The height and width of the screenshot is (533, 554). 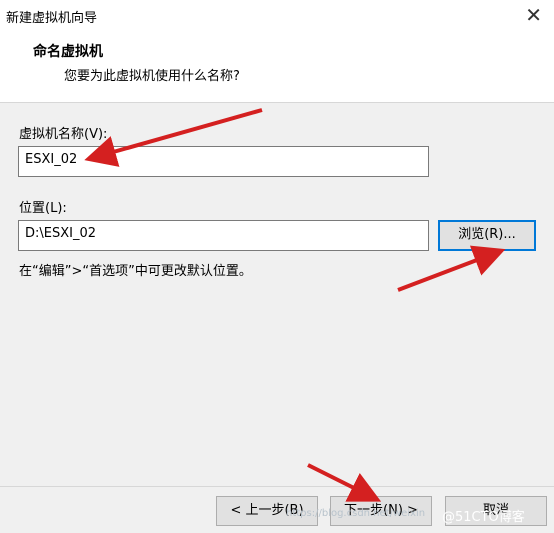 I want to click on page-title: 命名虚拟机, so click(x=68, y=52).